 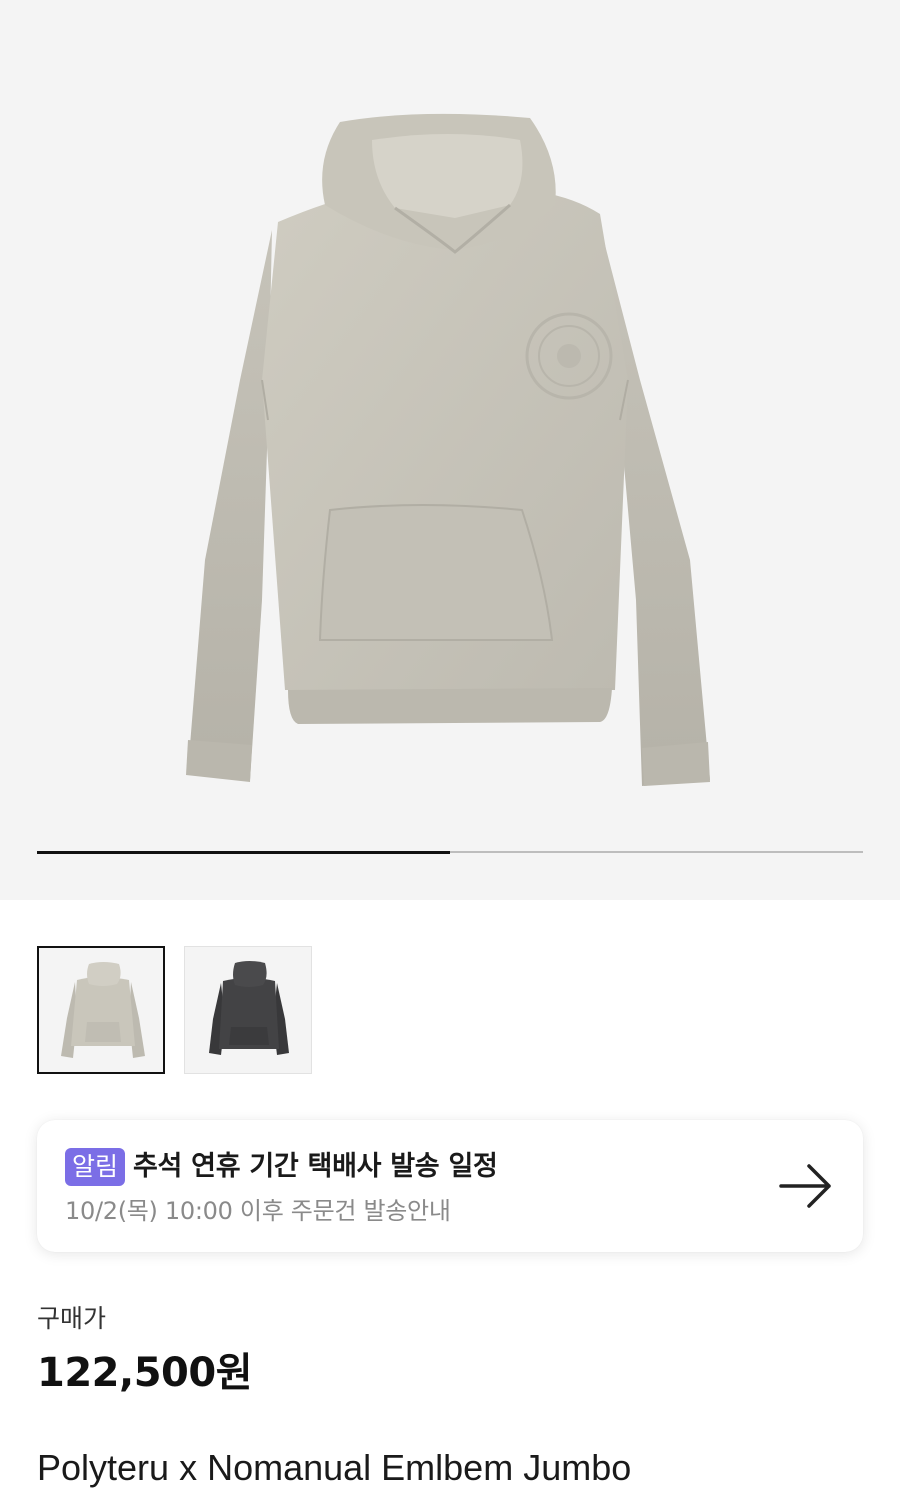 I want to click on notice-subtitle: 10/2(목) 10:00 이후 주문건 발송안내, so click(x=258, y=1211).